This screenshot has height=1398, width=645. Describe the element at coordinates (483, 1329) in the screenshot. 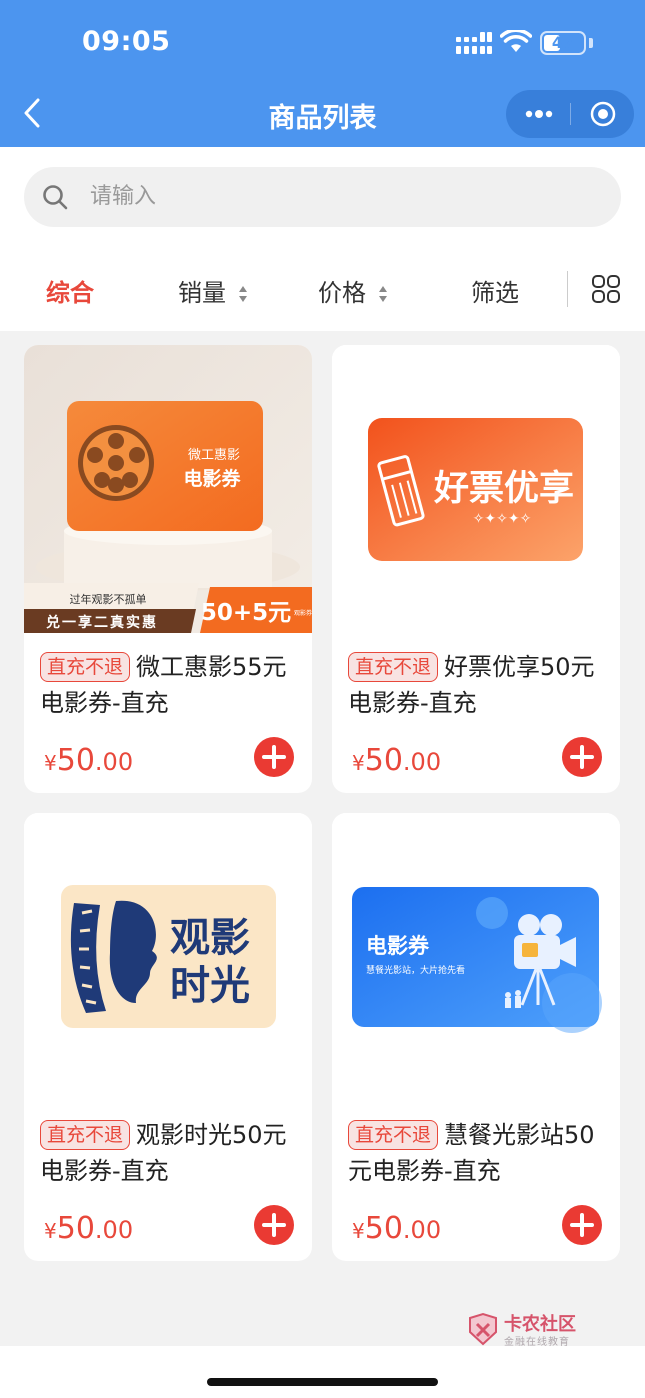

I see `watermark-logo-icon` at that location.